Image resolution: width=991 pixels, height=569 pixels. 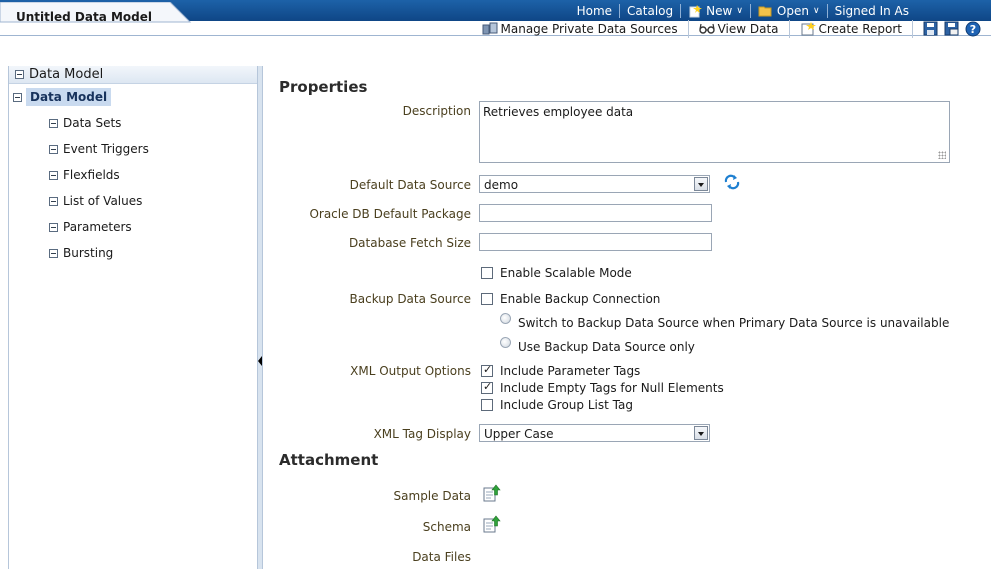 What do you see at coordinates (519, 434) in the screenshot?
I see `xml-tag-display-value: Upper Case` at bounding box center [519, 434].